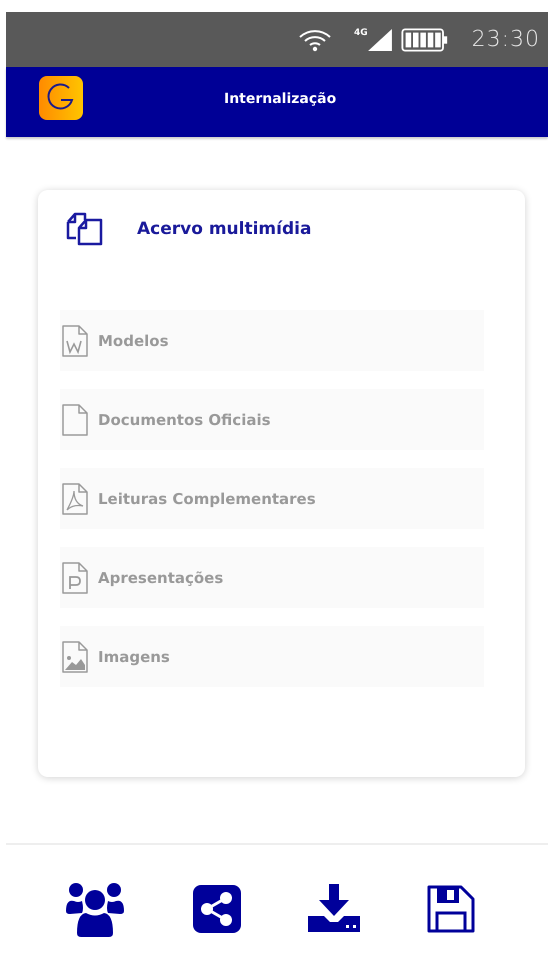 This screenshot has height=968, width=548. I want to click on media-category-item: Modelos, so click(272, 340).